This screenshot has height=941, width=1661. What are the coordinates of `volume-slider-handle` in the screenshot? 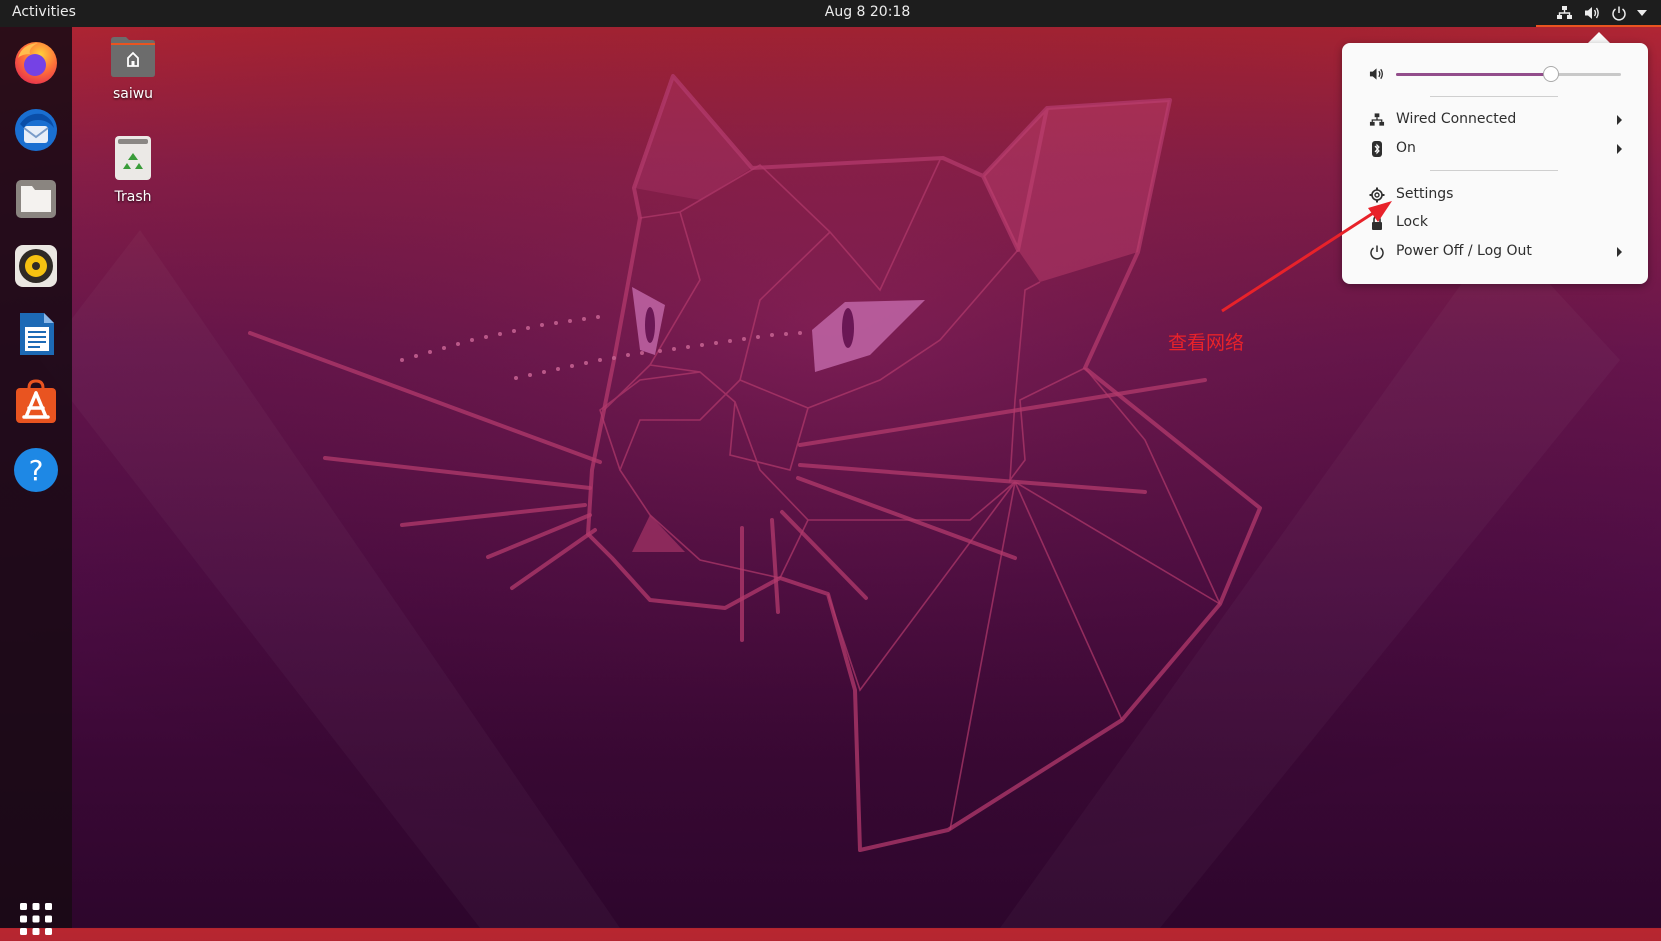 It's located at (1551, 74).